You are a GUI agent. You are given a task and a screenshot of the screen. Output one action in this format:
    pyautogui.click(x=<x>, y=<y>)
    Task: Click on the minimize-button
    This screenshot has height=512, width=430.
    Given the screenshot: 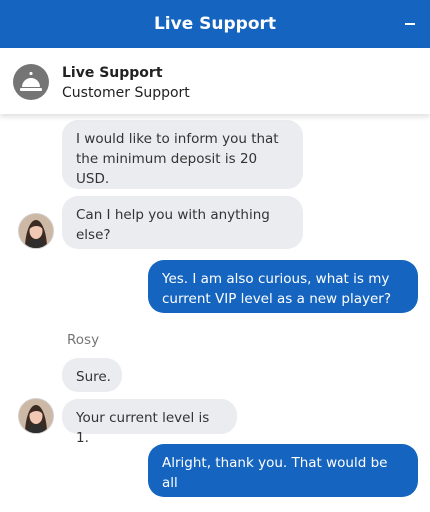 What is the action you would take?
    pyautogui.click(x=410, y=24)
    